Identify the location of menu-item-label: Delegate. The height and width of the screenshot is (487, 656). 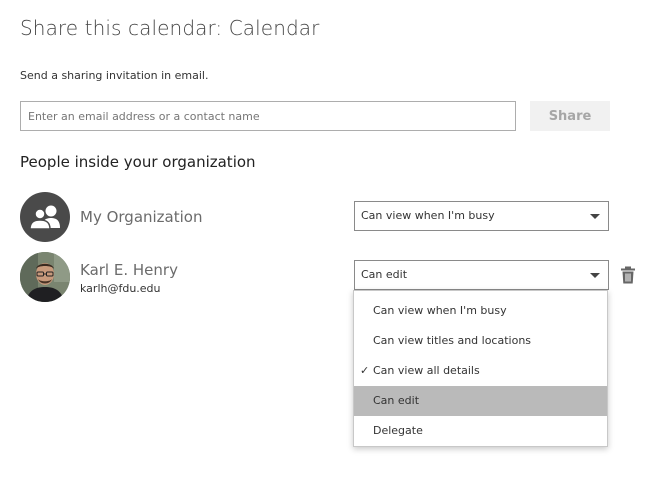
(398, 430).